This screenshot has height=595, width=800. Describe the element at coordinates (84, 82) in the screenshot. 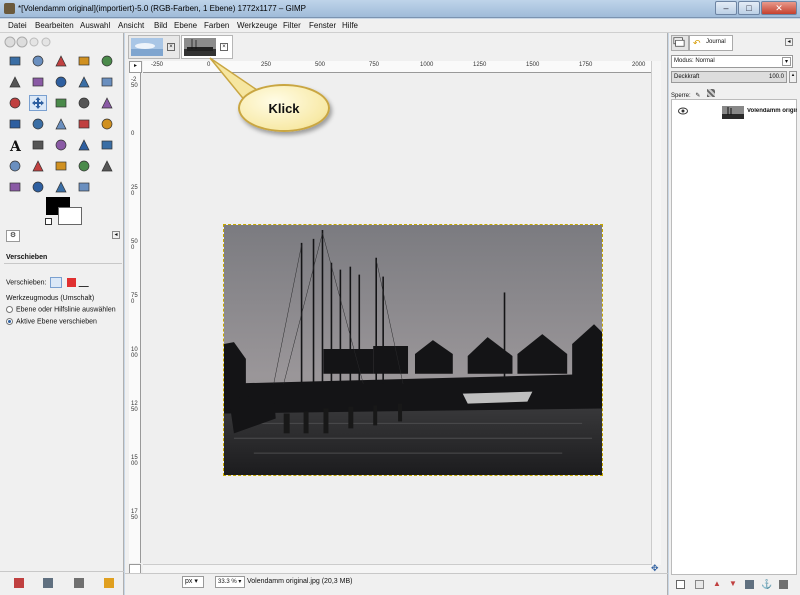

I see `color-picker-icon` at that location.